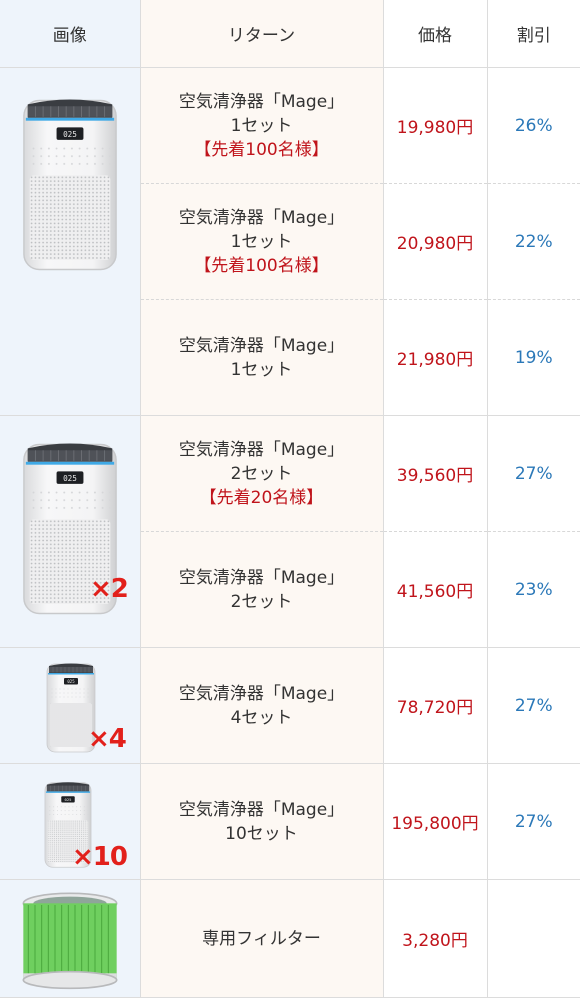  Describe the element at coordinates (262, 589) in the screenshot. I see `return-cell: 空気清浄器「Mage」 2セット` at that location.